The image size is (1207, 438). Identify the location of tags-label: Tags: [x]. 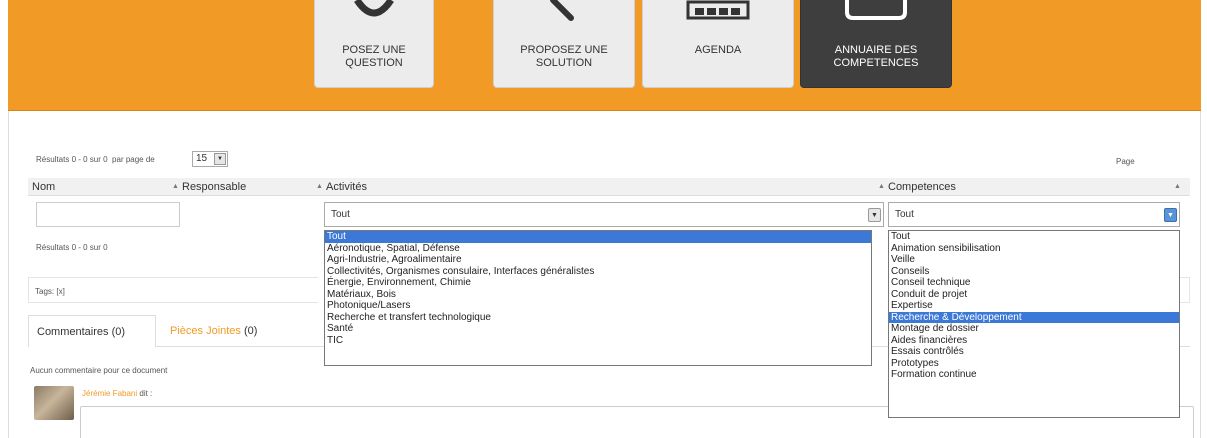
(50, 291).